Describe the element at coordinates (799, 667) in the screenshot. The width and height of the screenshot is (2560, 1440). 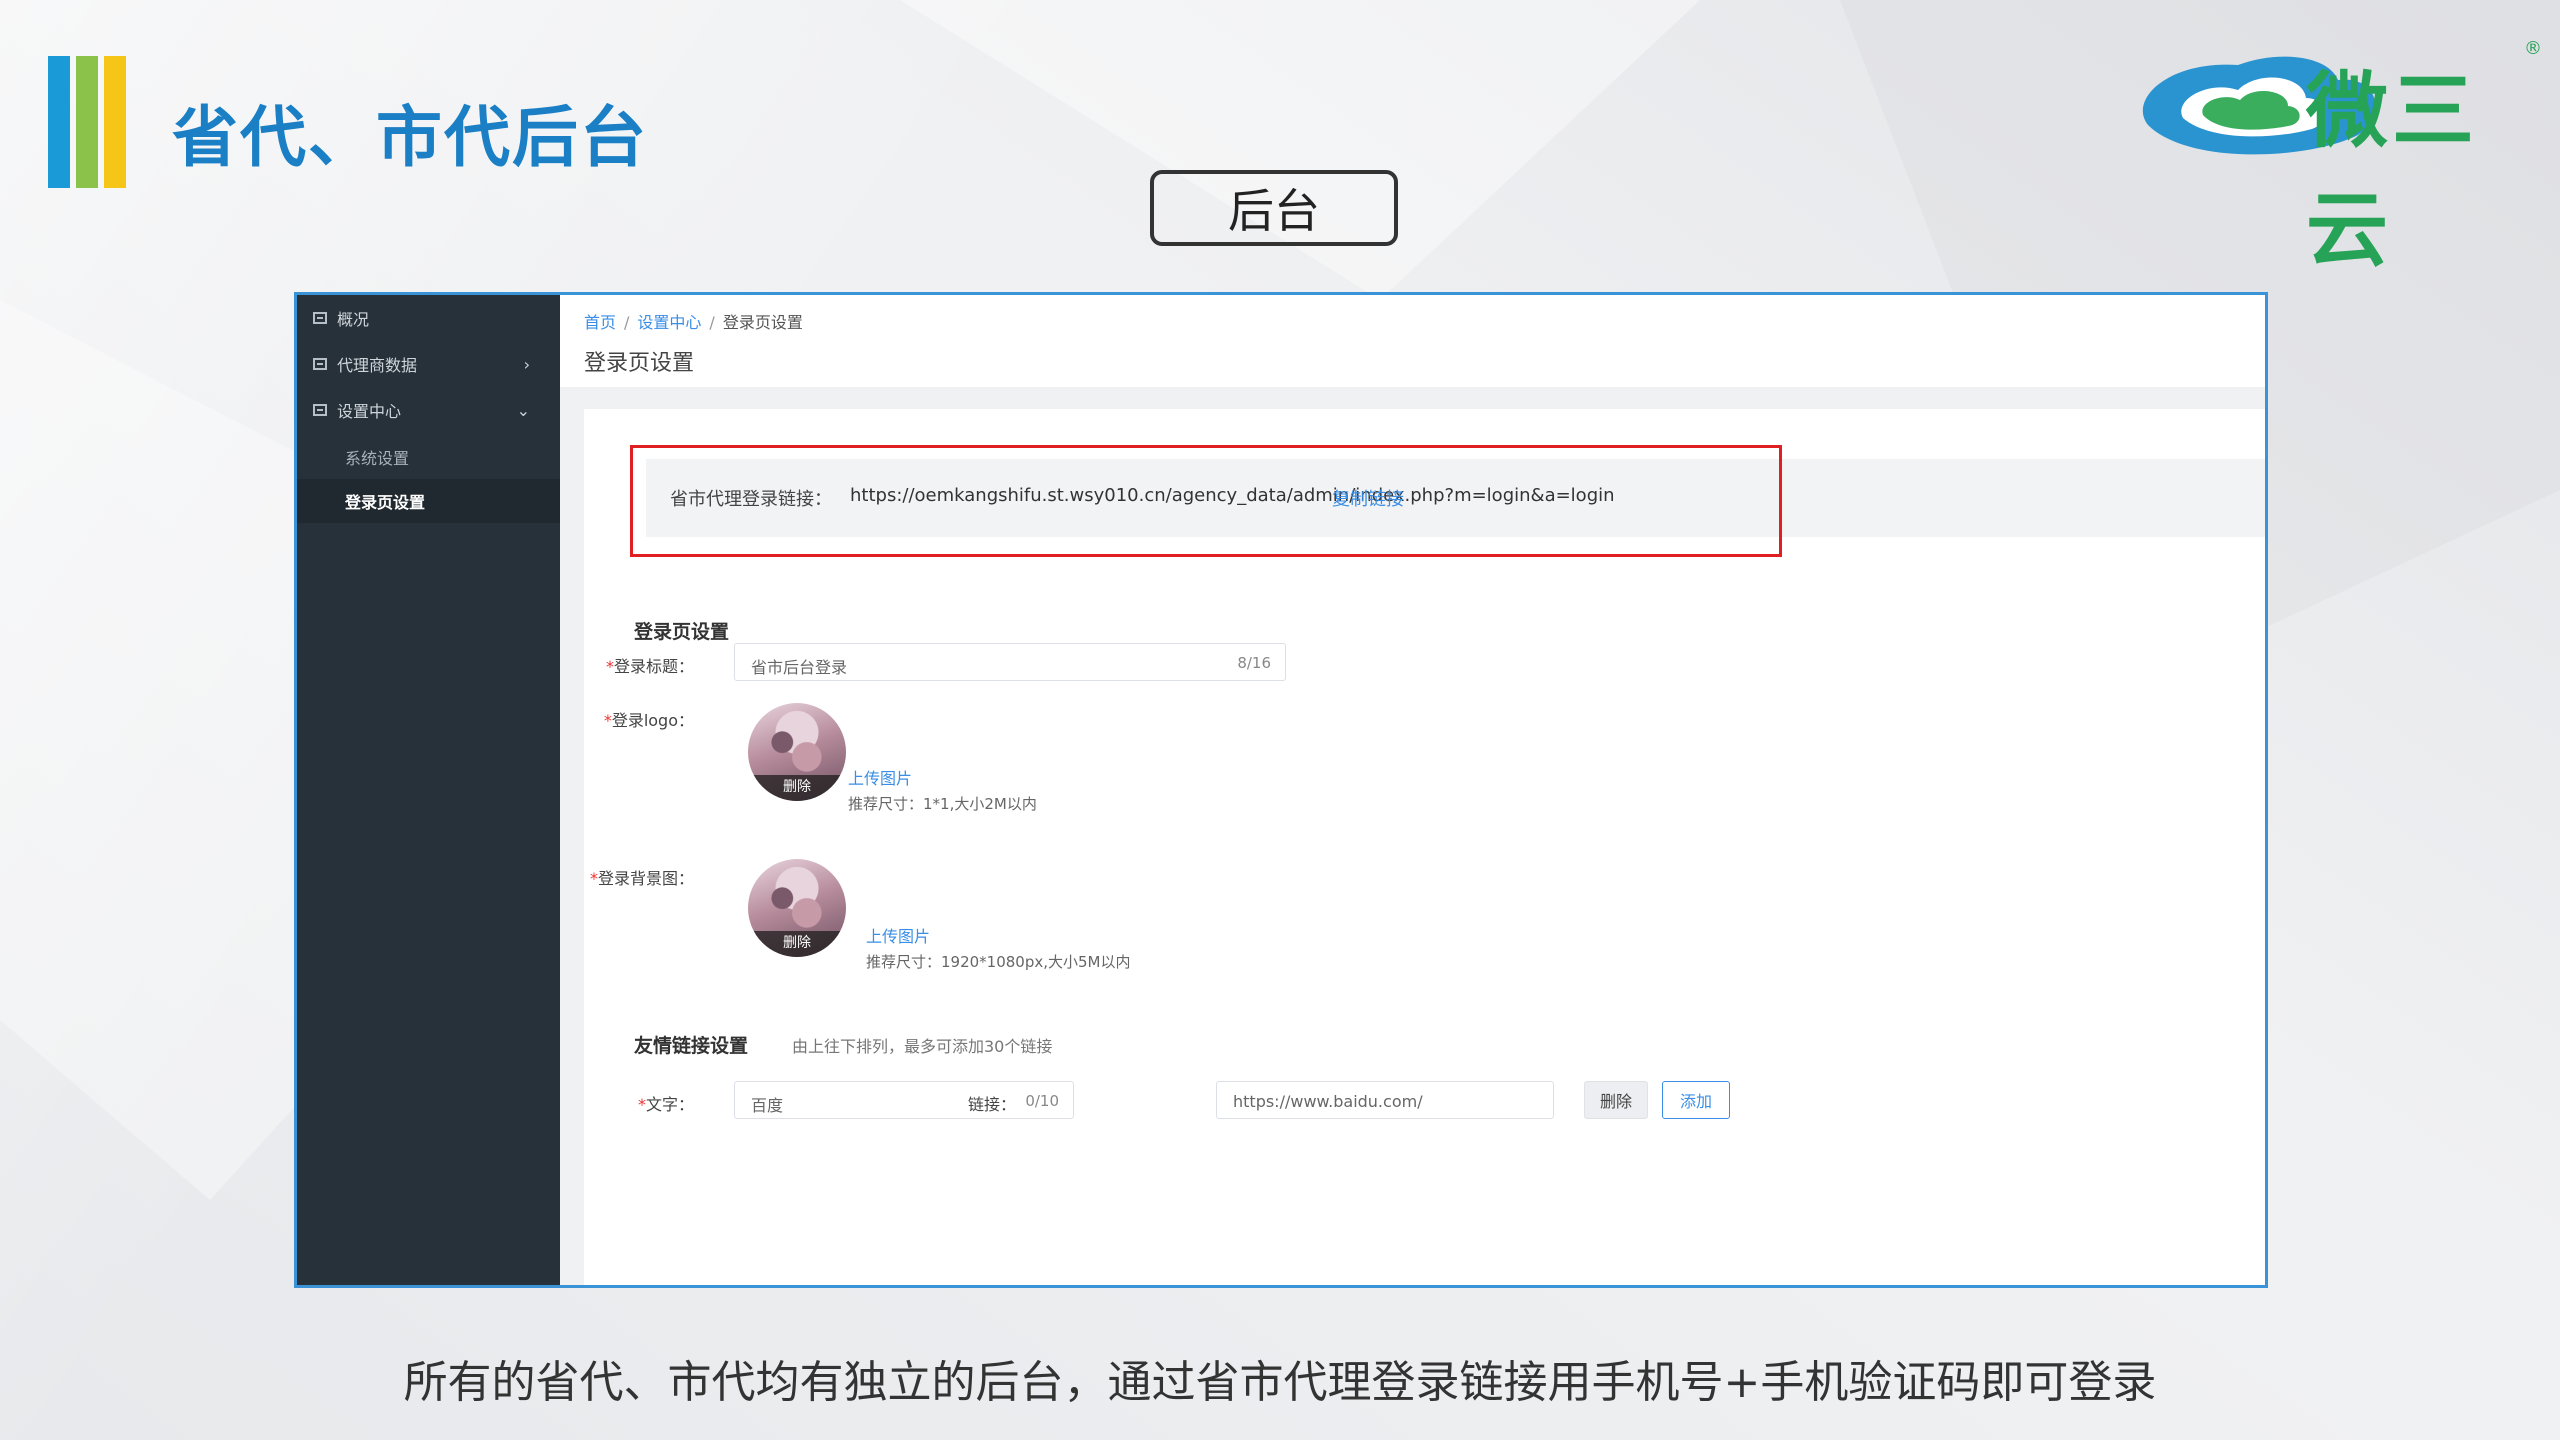
I see `input-value: 省市后台登录` at that location.